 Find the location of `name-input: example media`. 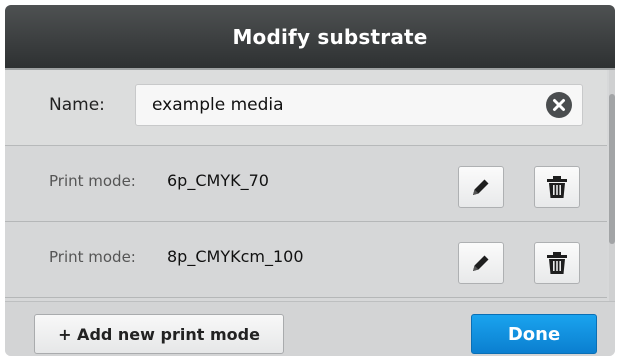

name-input: example media is located at coordinates (359, 105).